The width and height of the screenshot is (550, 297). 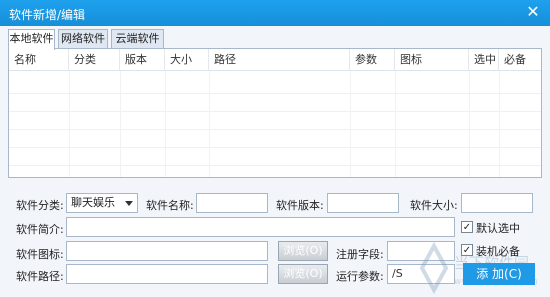 I want to click on column-header-params: 参数, so click(x=372, y=60).